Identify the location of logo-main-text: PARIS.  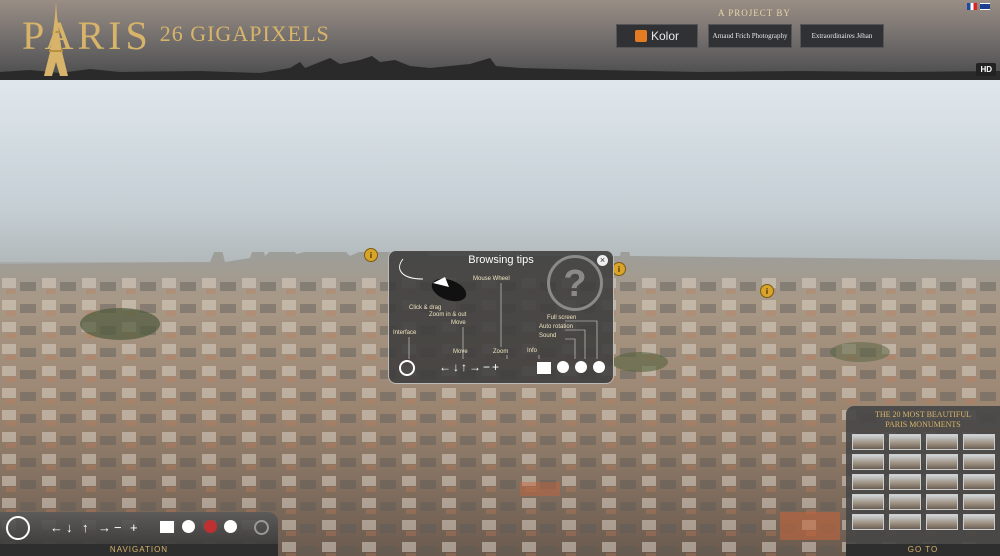
(87, 35).